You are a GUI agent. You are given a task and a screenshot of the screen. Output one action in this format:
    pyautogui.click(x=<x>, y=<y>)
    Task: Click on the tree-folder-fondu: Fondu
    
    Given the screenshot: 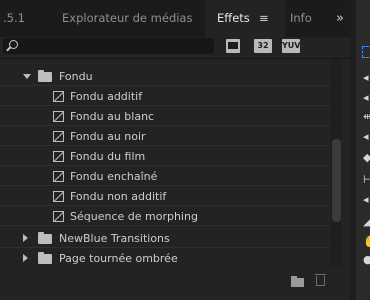 What is the action you would take?
    pyautogui.click(x=165, y=76)
    